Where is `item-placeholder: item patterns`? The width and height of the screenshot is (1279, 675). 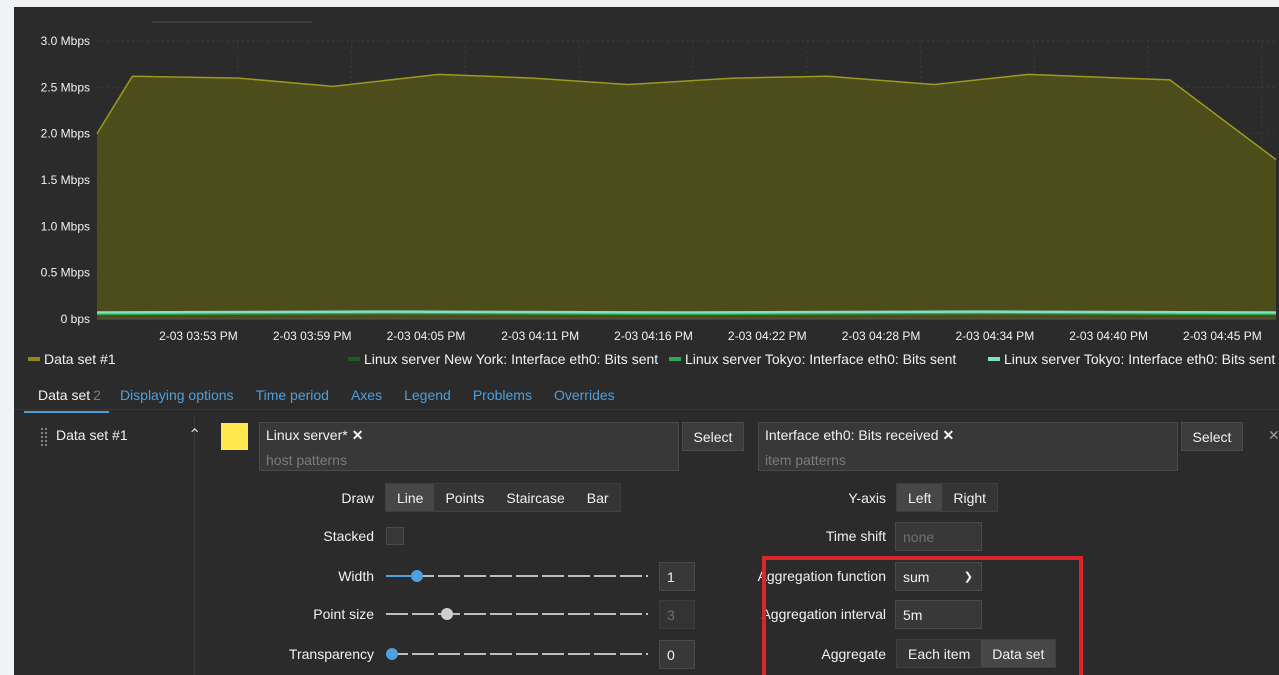
item-placeholder: item patterns is located at coordinates (805, 460).